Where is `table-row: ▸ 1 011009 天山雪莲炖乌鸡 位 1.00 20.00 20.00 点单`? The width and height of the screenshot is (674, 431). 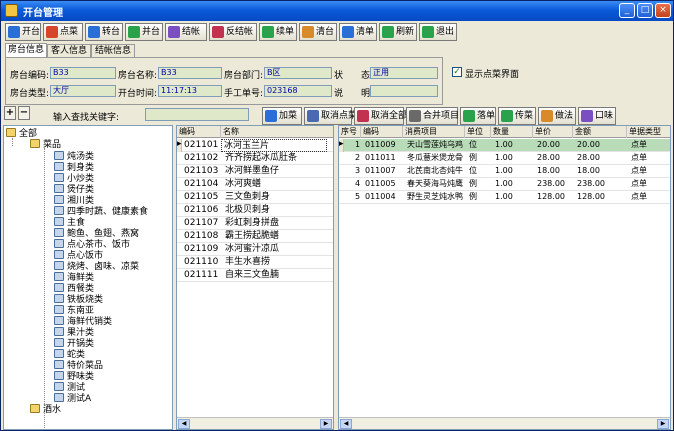
table-row: ▸ 1 011009 天山雪莲炖乌鸡 位 1.00 20.00 20.00 点单 is located at coordinates (504, 145).